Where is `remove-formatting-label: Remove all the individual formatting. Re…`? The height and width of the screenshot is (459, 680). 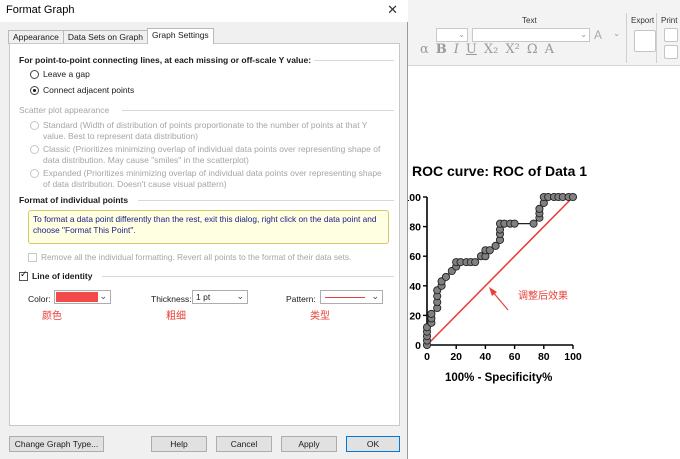 remove-formatting-label: Remove all the individual formatting. Re… is located at coordinates (196, 257).